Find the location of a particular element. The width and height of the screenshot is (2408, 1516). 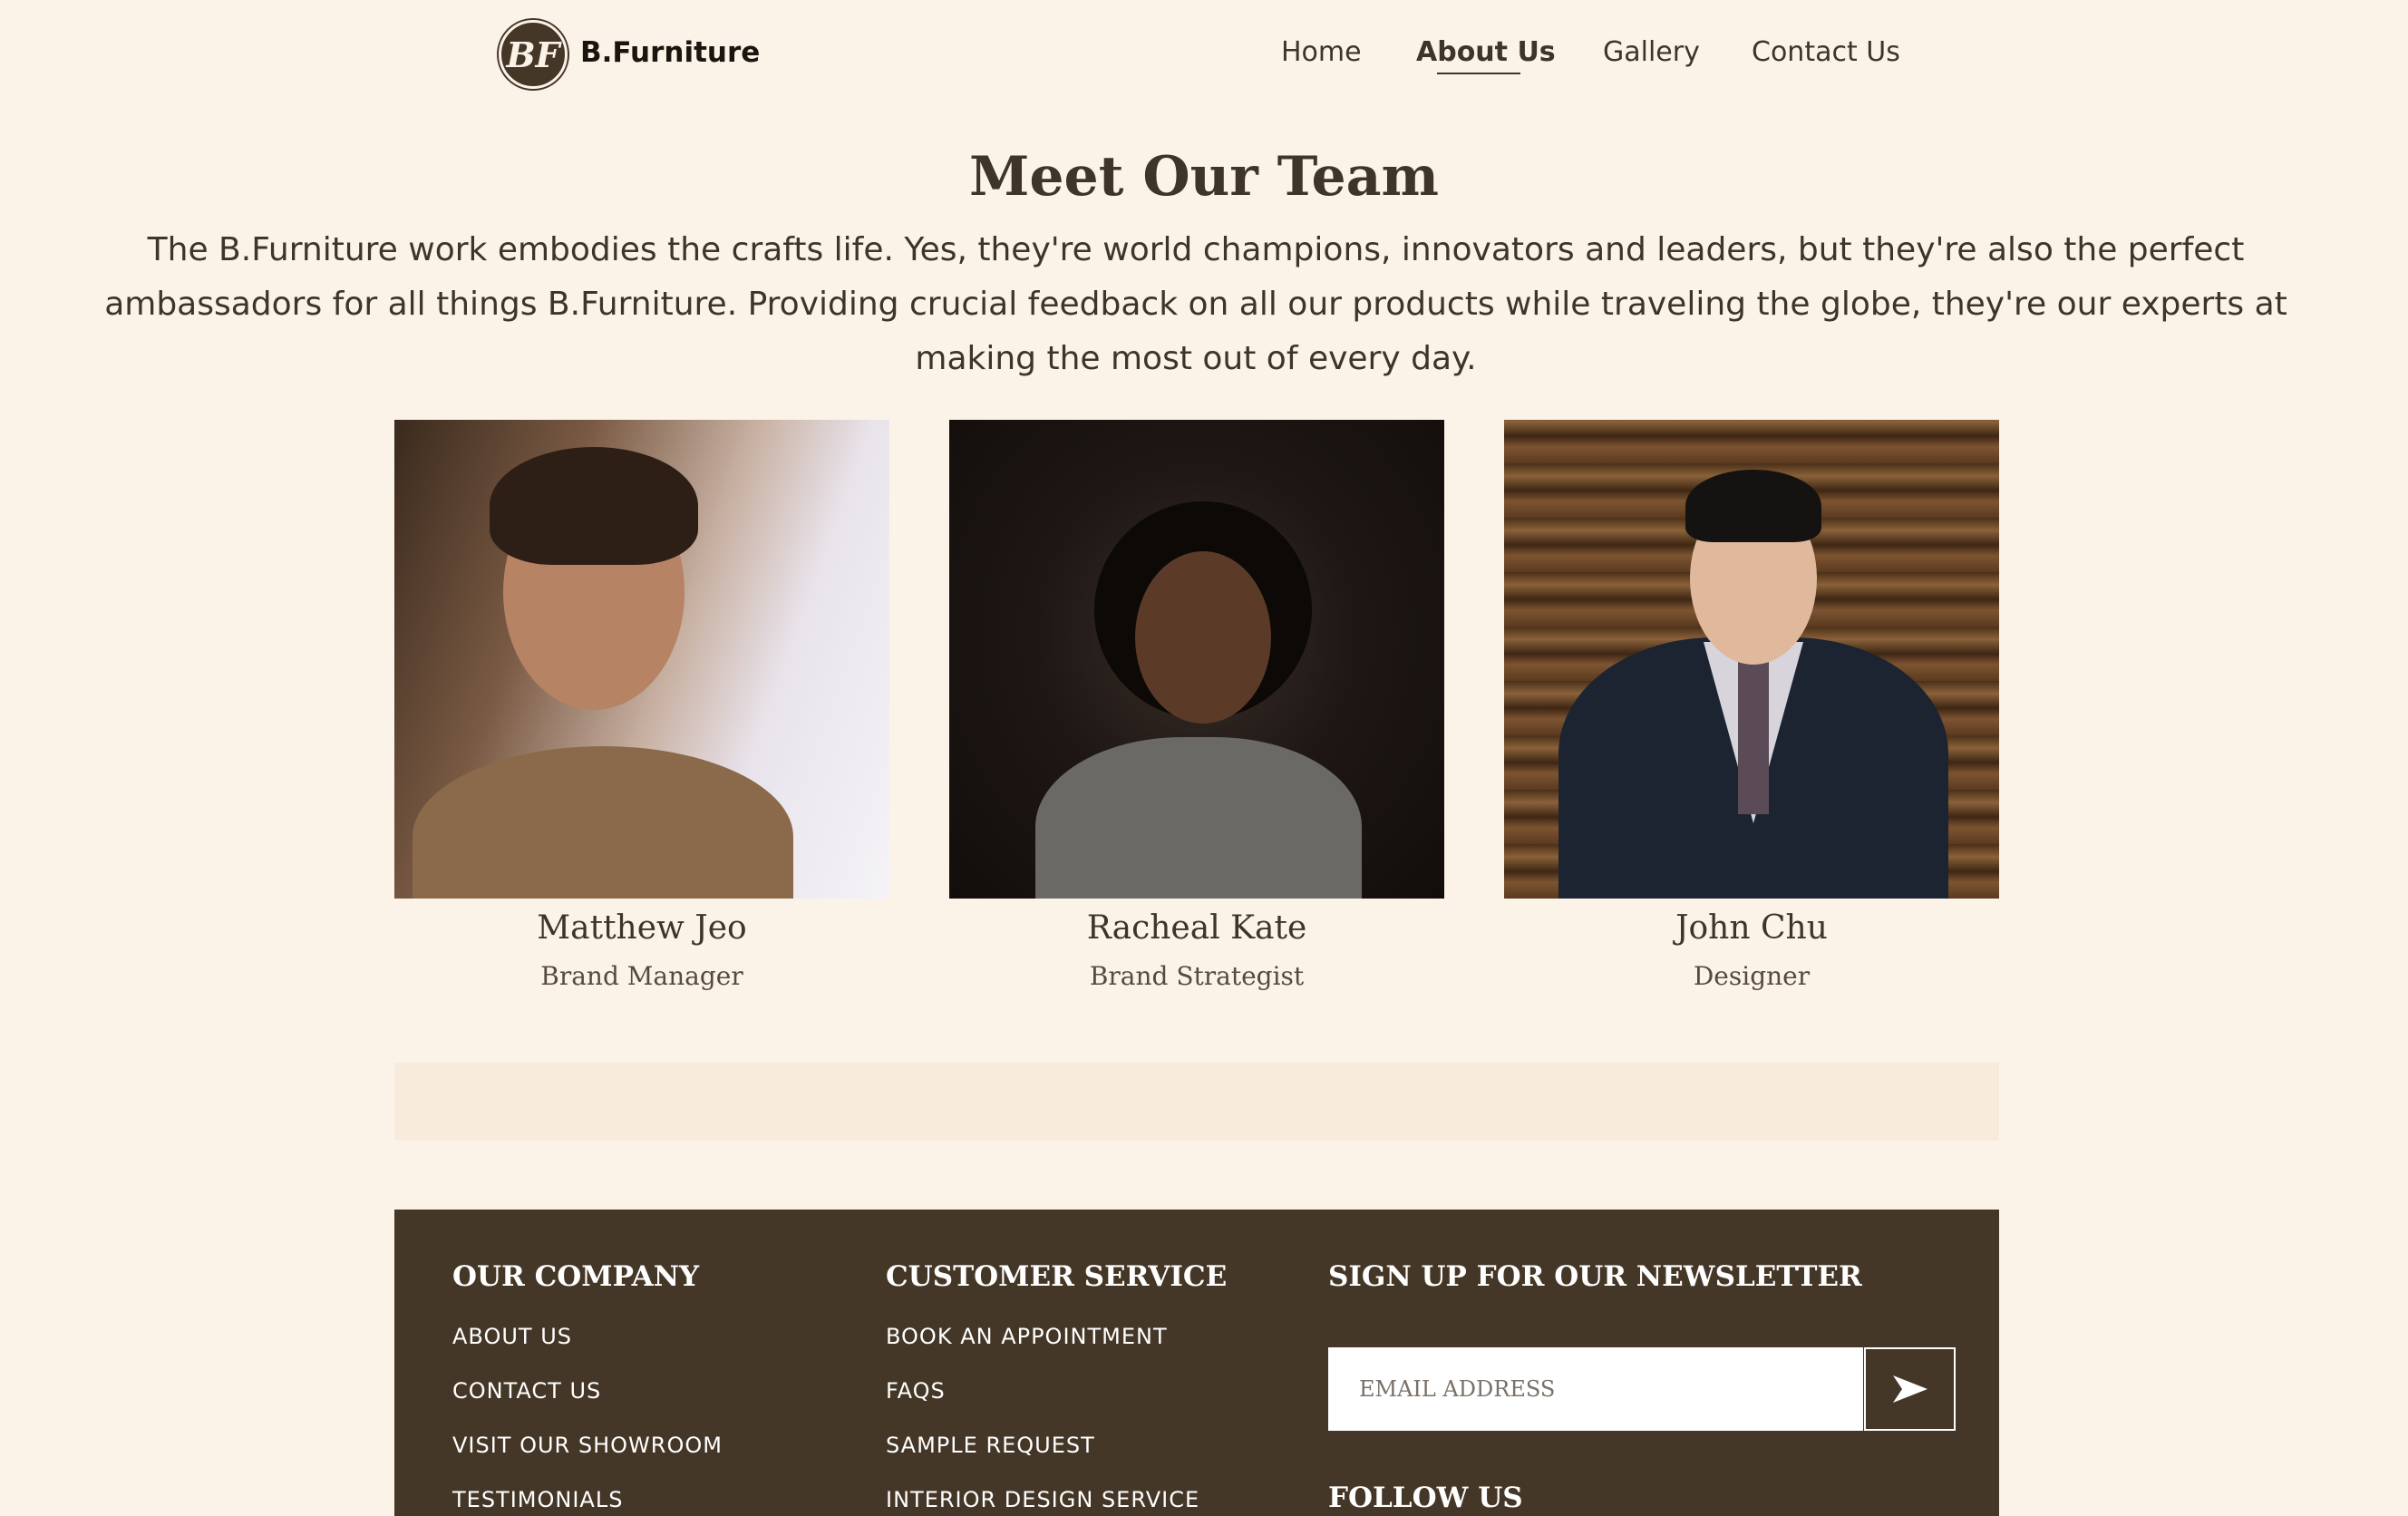

team-member-role: Designer is located at coordinates (1752, 976).